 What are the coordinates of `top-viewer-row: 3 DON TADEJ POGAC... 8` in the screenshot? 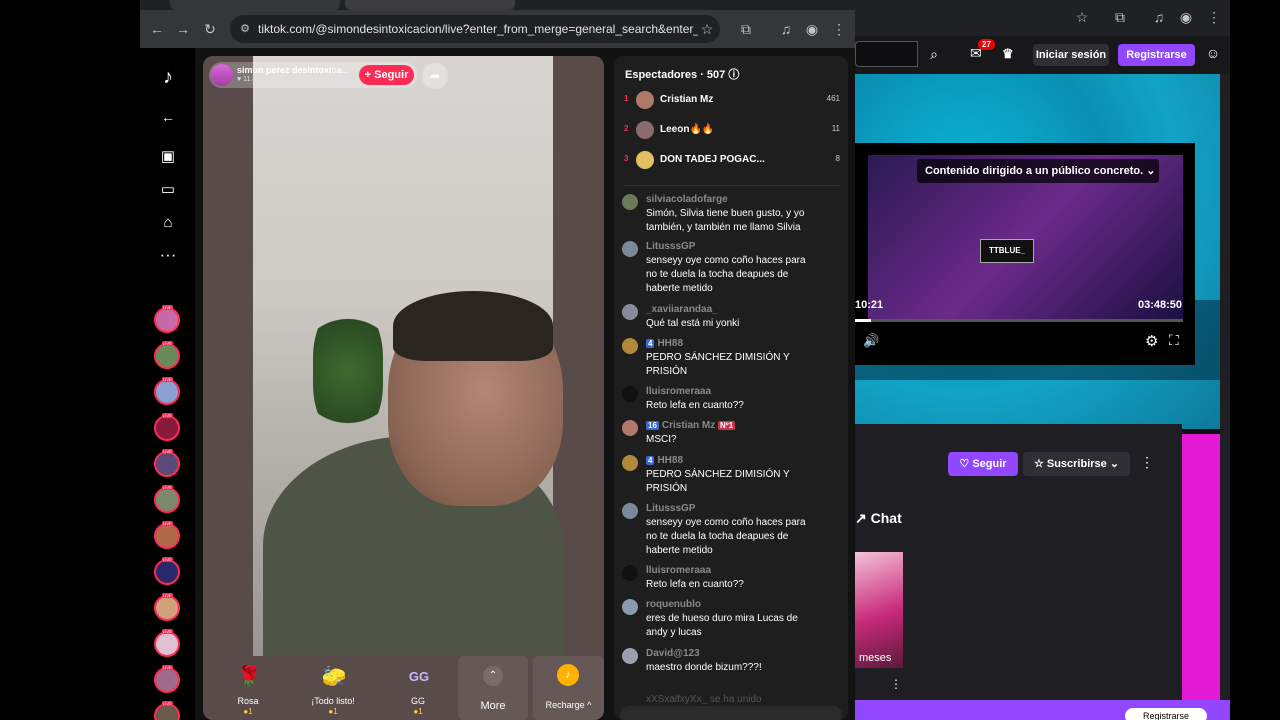 It's located at (732, 161).